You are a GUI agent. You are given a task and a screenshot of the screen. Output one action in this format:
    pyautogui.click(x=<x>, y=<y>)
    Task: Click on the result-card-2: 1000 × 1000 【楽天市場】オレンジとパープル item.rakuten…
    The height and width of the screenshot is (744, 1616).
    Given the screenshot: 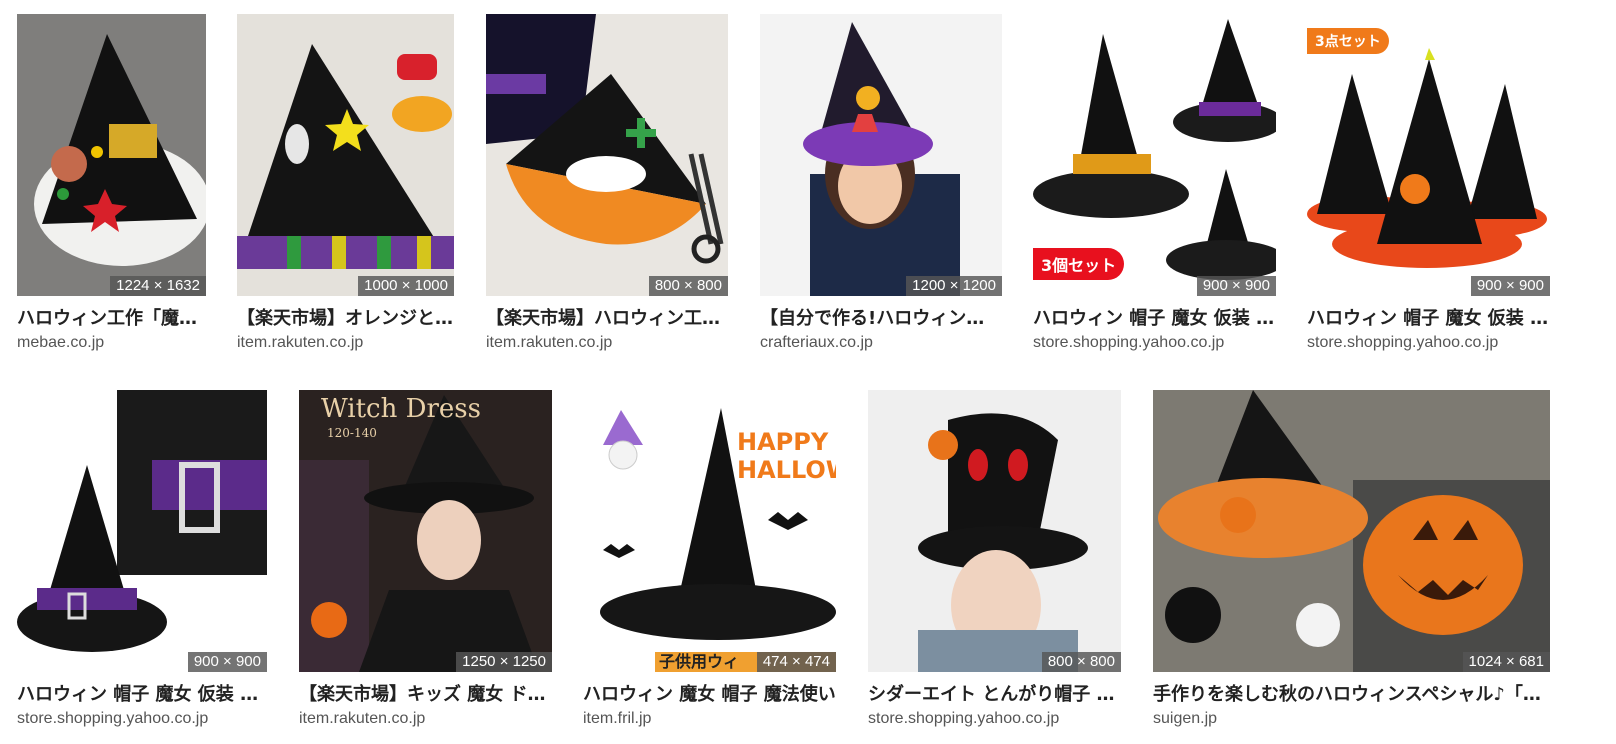 What is the action you would take?
    pyautogui.click(x=345, y=183)
    